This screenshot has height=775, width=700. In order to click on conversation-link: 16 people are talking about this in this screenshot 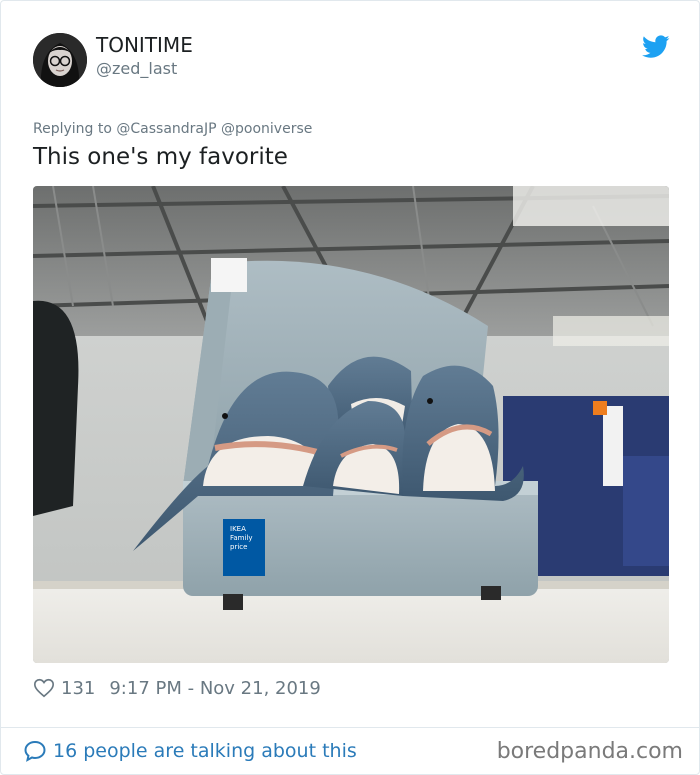, I will do `click(190, 751)`.